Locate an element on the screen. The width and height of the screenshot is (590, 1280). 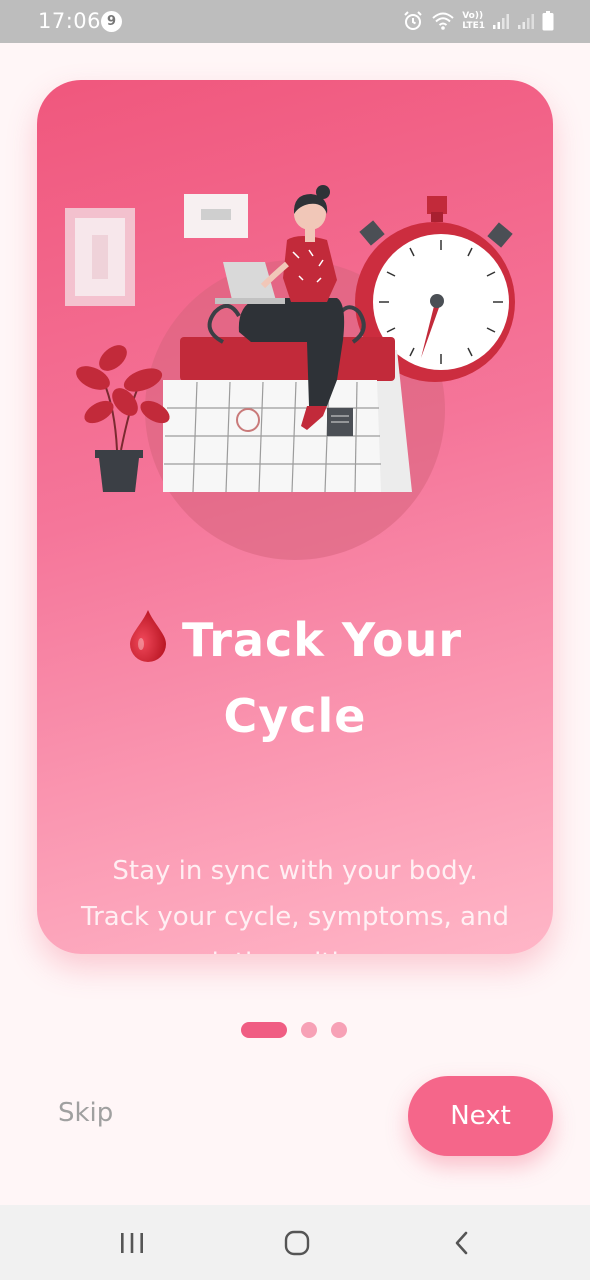
back-button is located at coordinates (462, 1243).